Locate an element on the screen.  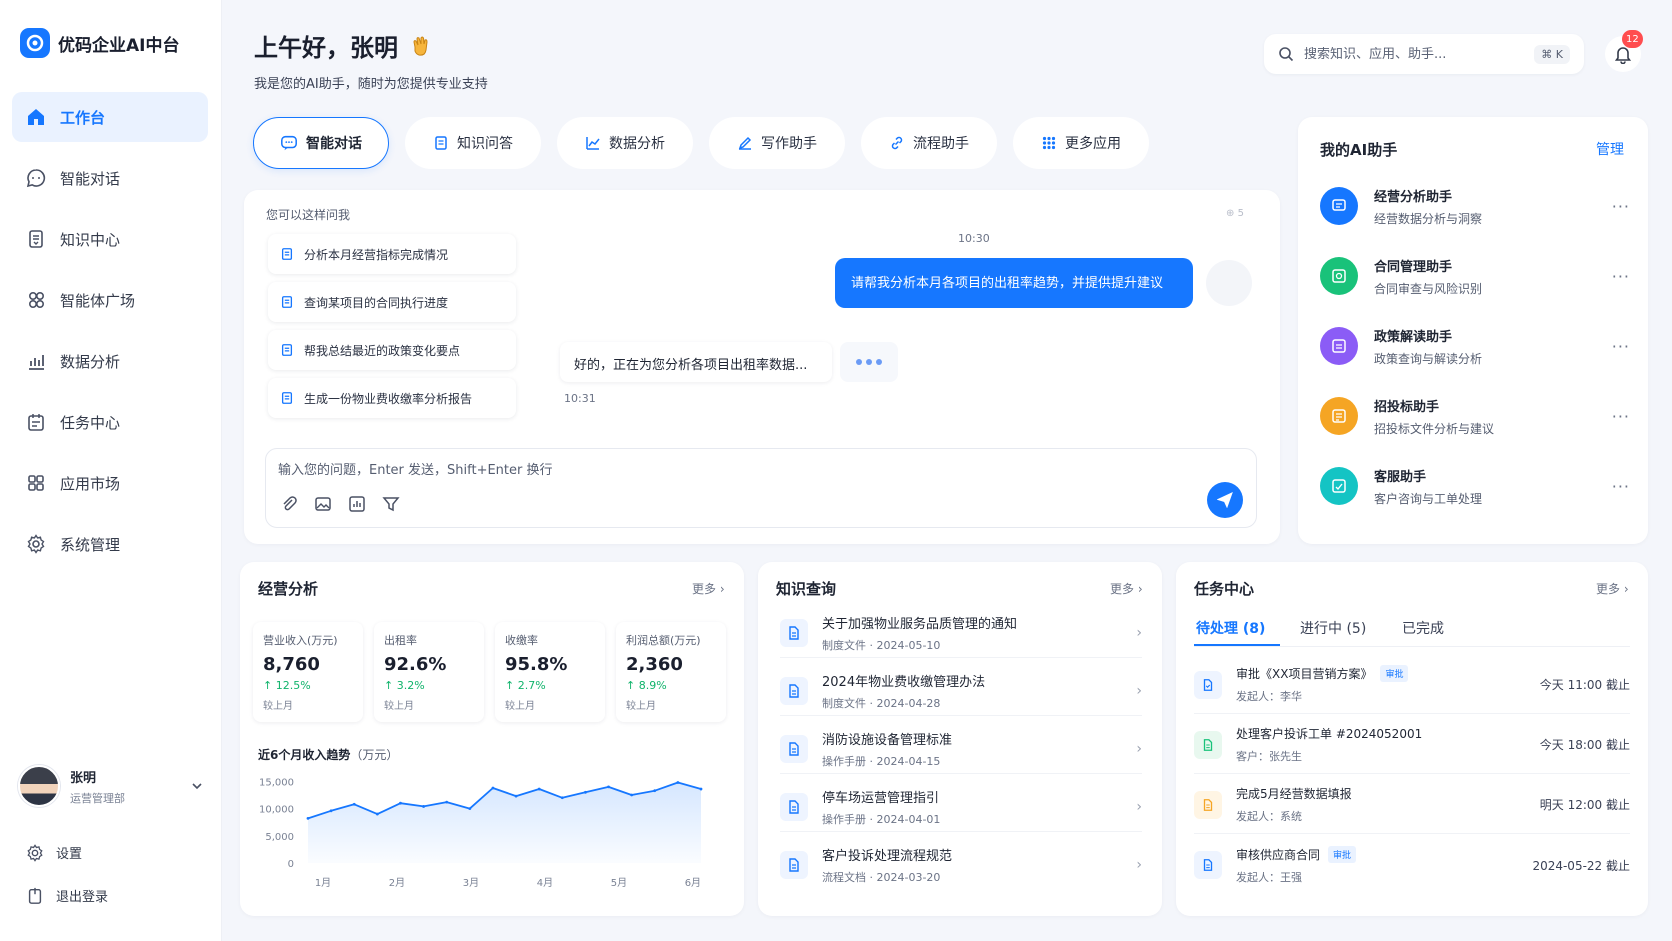
kpi-card: 利润总额(万元) 2,360 ↑ 8.9% 较上月 is located at coordinates (671, 672).